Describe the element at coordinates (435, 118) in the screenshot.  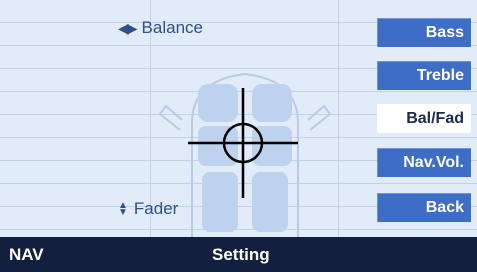
I see `bal-fad-button-label: Bal/Fad` at that location.